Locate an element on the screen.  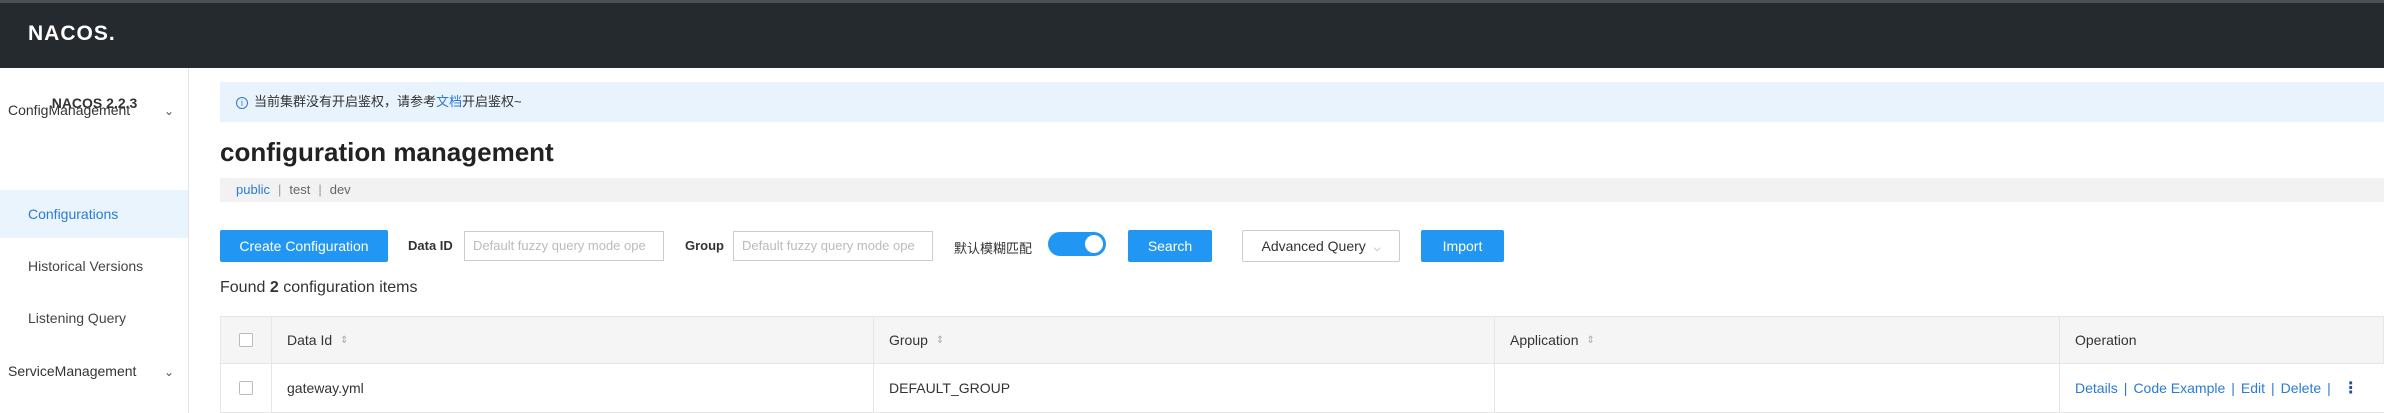
row-checkbox is located at coordinates (246, 388).